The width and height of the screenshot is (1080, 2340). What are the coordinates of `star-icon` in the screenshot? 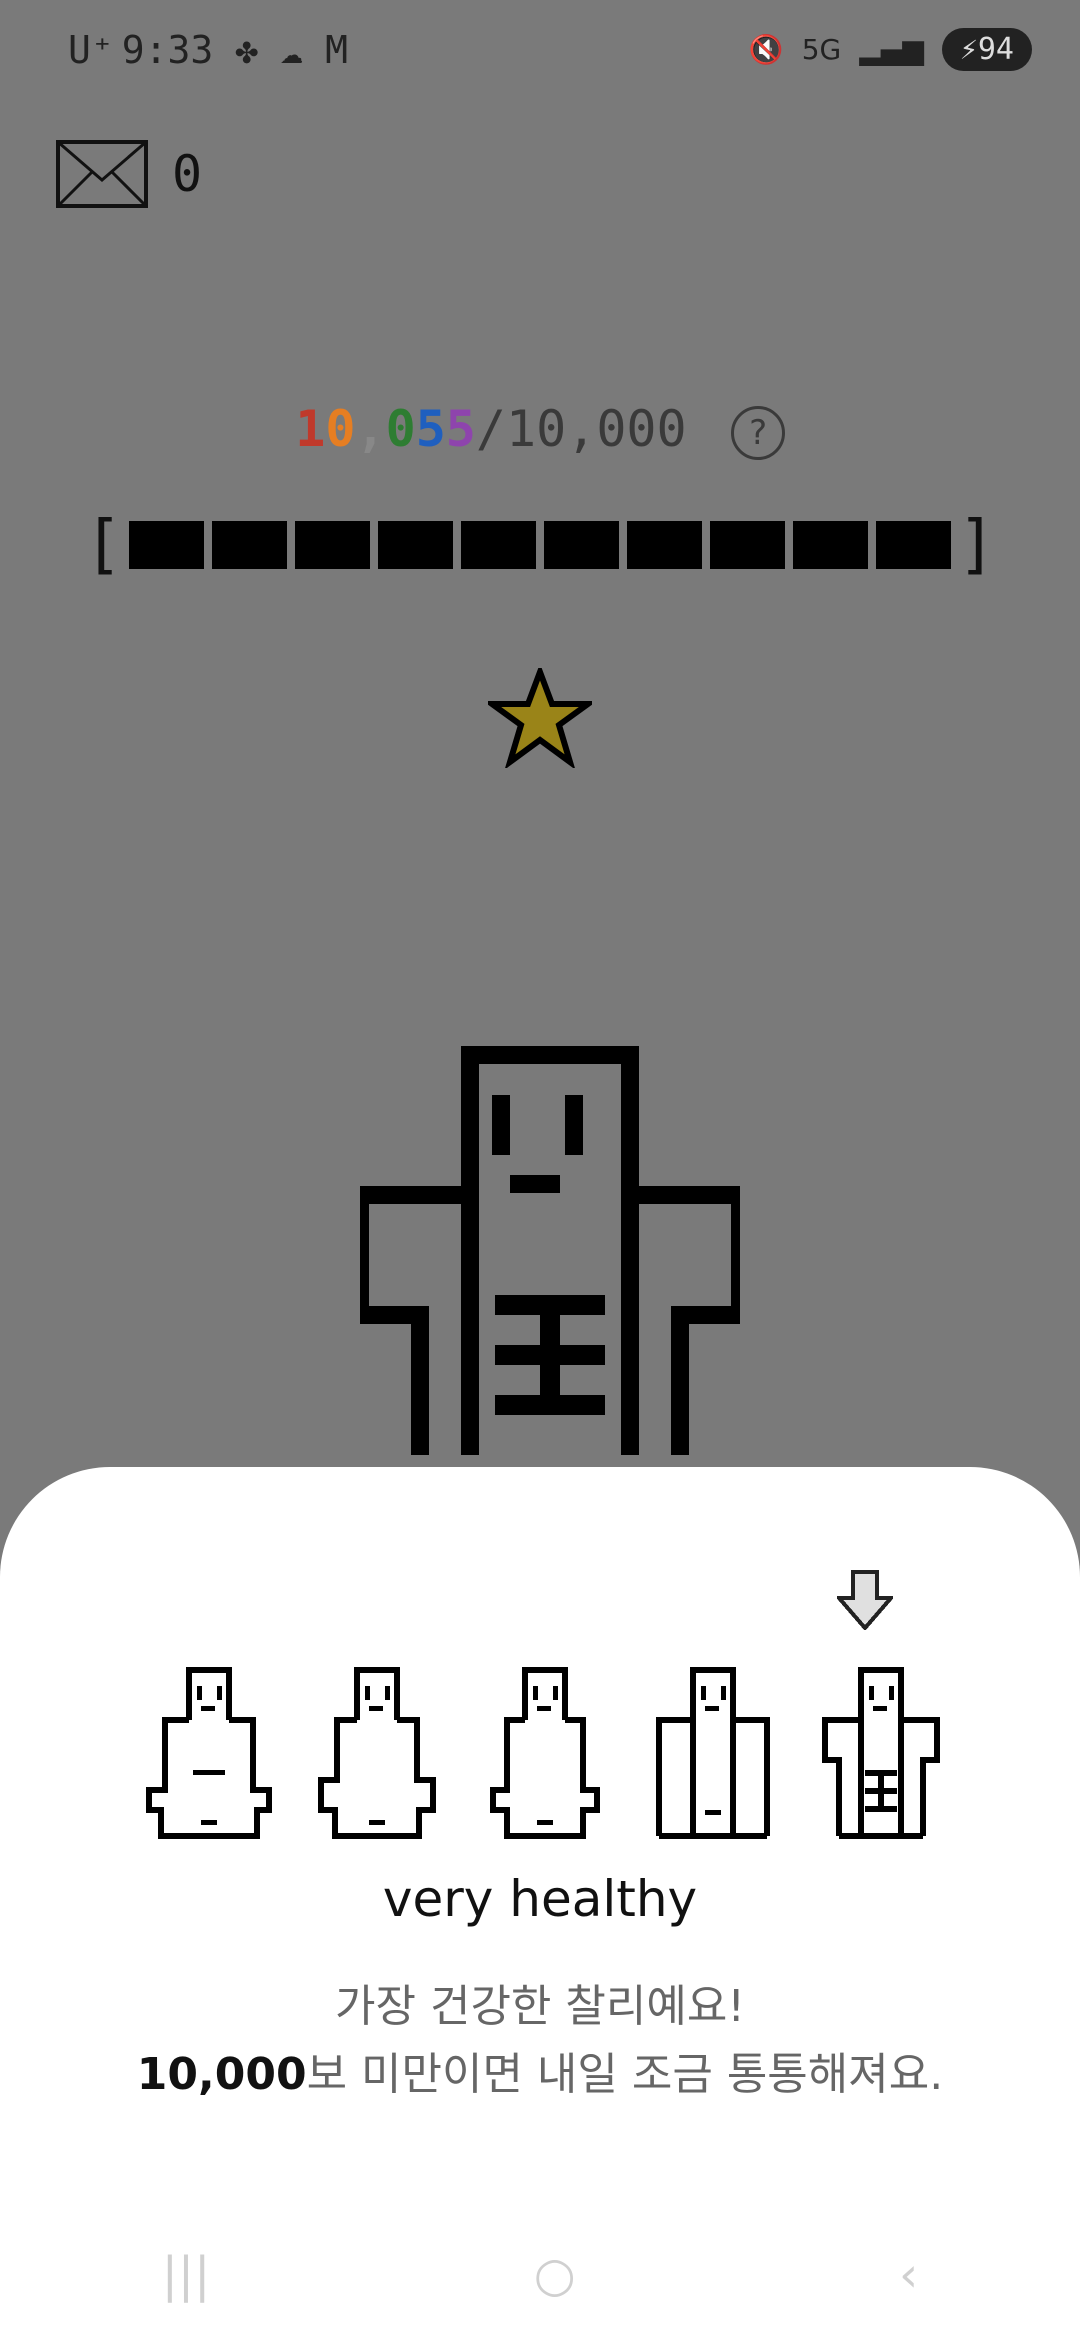 It's located at (540, 718).